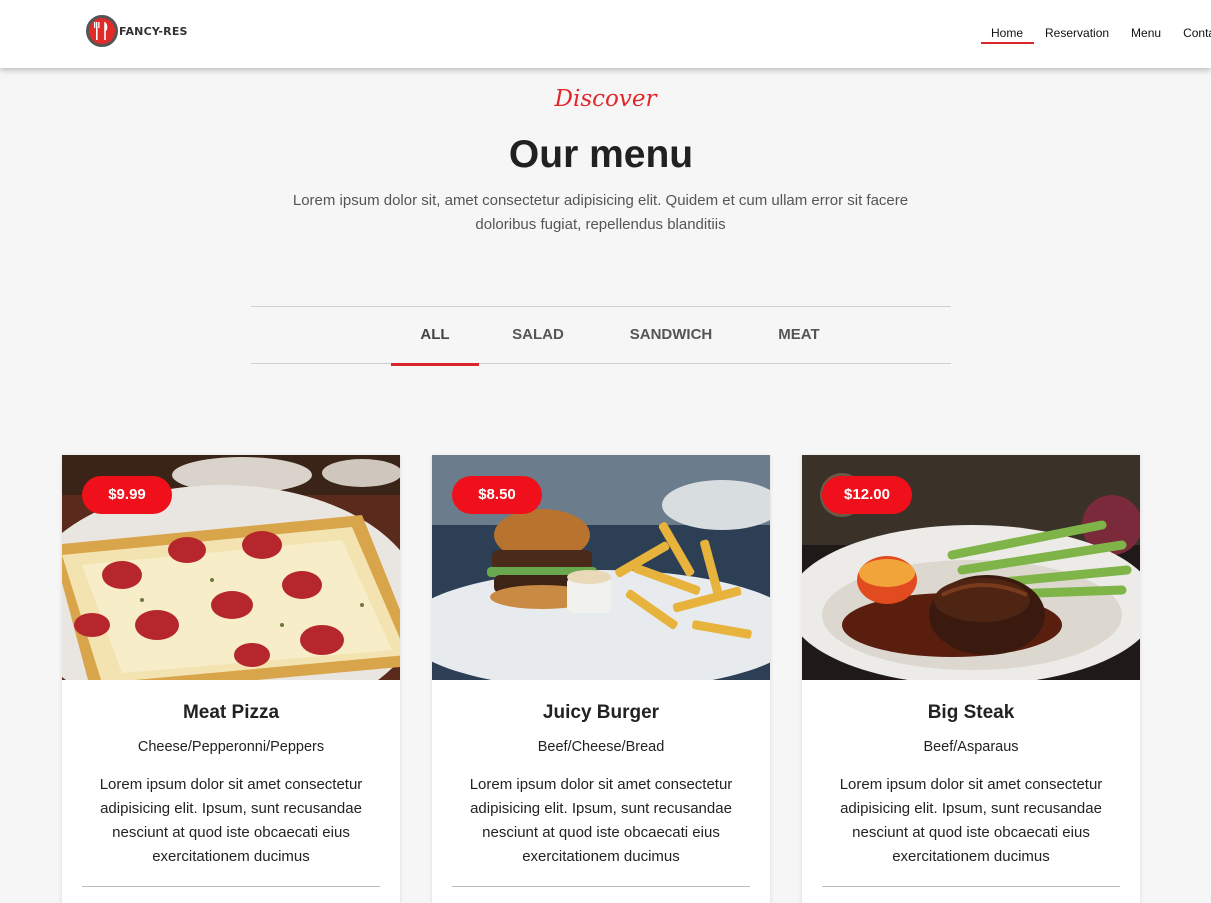 The height and width of the screenshot is (903, 1211). I want to click on card-title: Meat Pizza, so click(231, 712).